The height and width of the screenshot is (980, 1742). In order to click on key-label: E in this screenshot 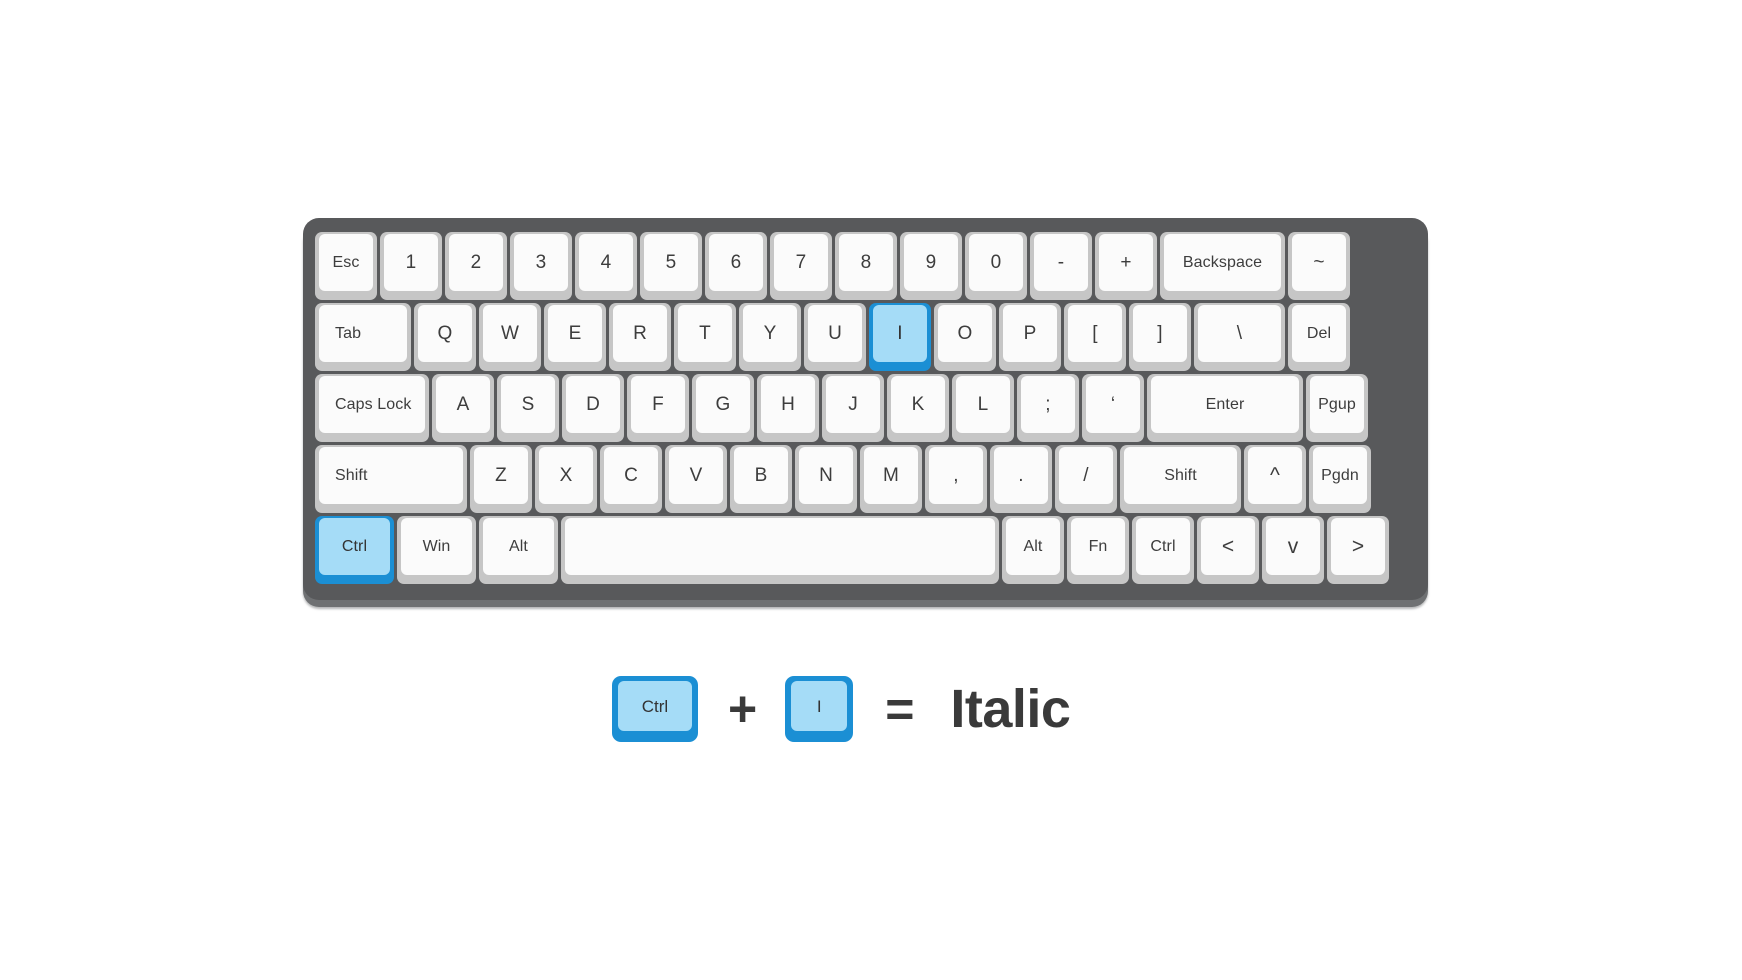, I will do `click(575, 333)`.